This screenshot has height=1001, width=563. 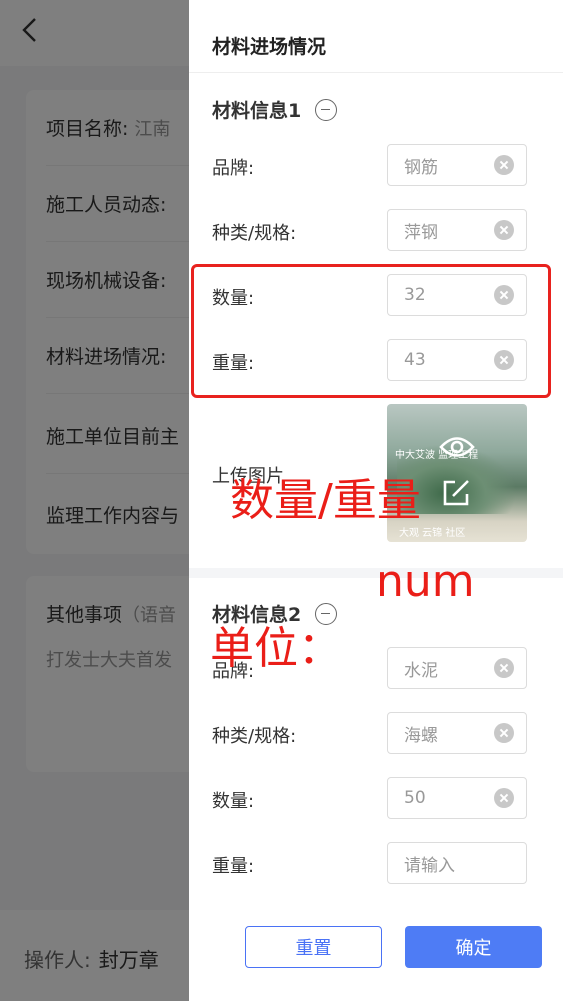 What do you see at coordinates (326, 109) in the screenshot?
I see `remove-circle-icon` at bounding box center [326, 109].